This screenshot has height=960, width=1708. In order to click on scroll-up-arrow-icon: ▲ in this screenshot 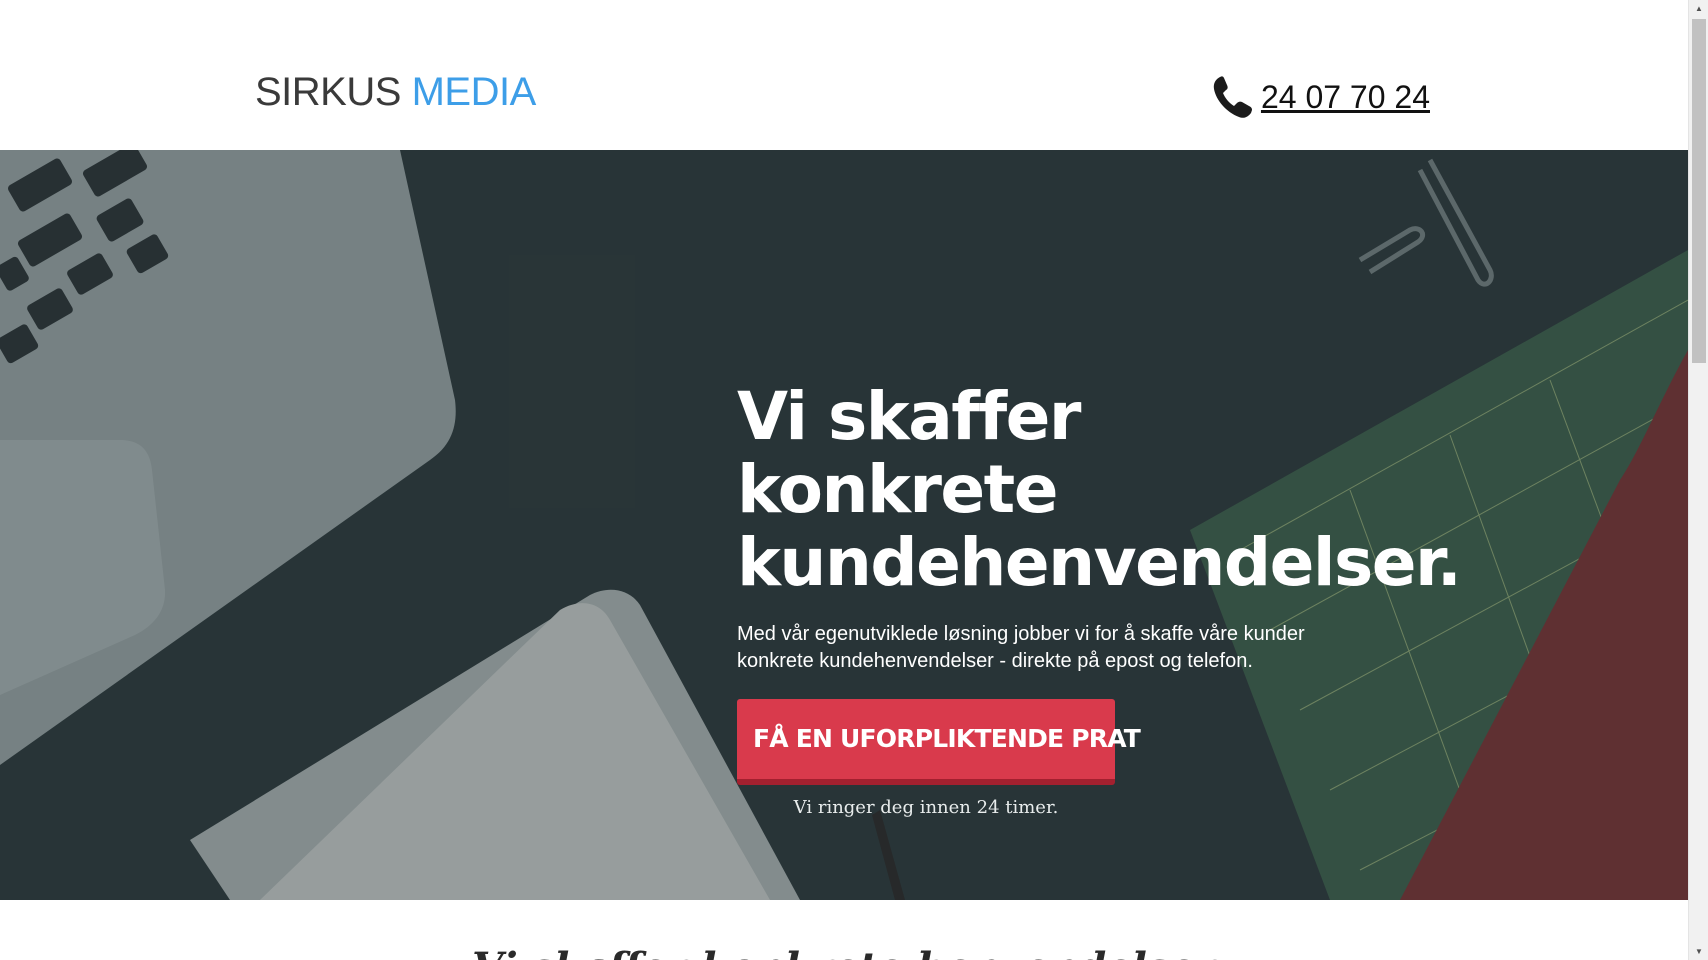, I will do `click(1698, 8)`.